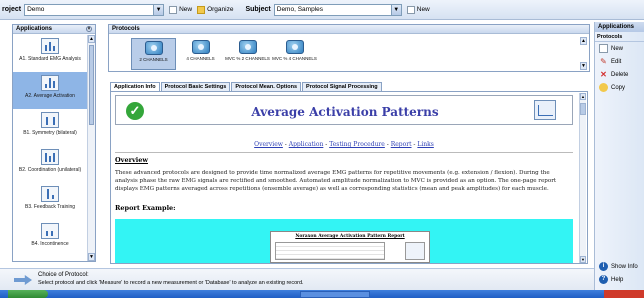 The image size is (644, 298). Describe the element at coordinates (94, 9) in the screenshot. I see `project-select: Demo ▼` at that location.